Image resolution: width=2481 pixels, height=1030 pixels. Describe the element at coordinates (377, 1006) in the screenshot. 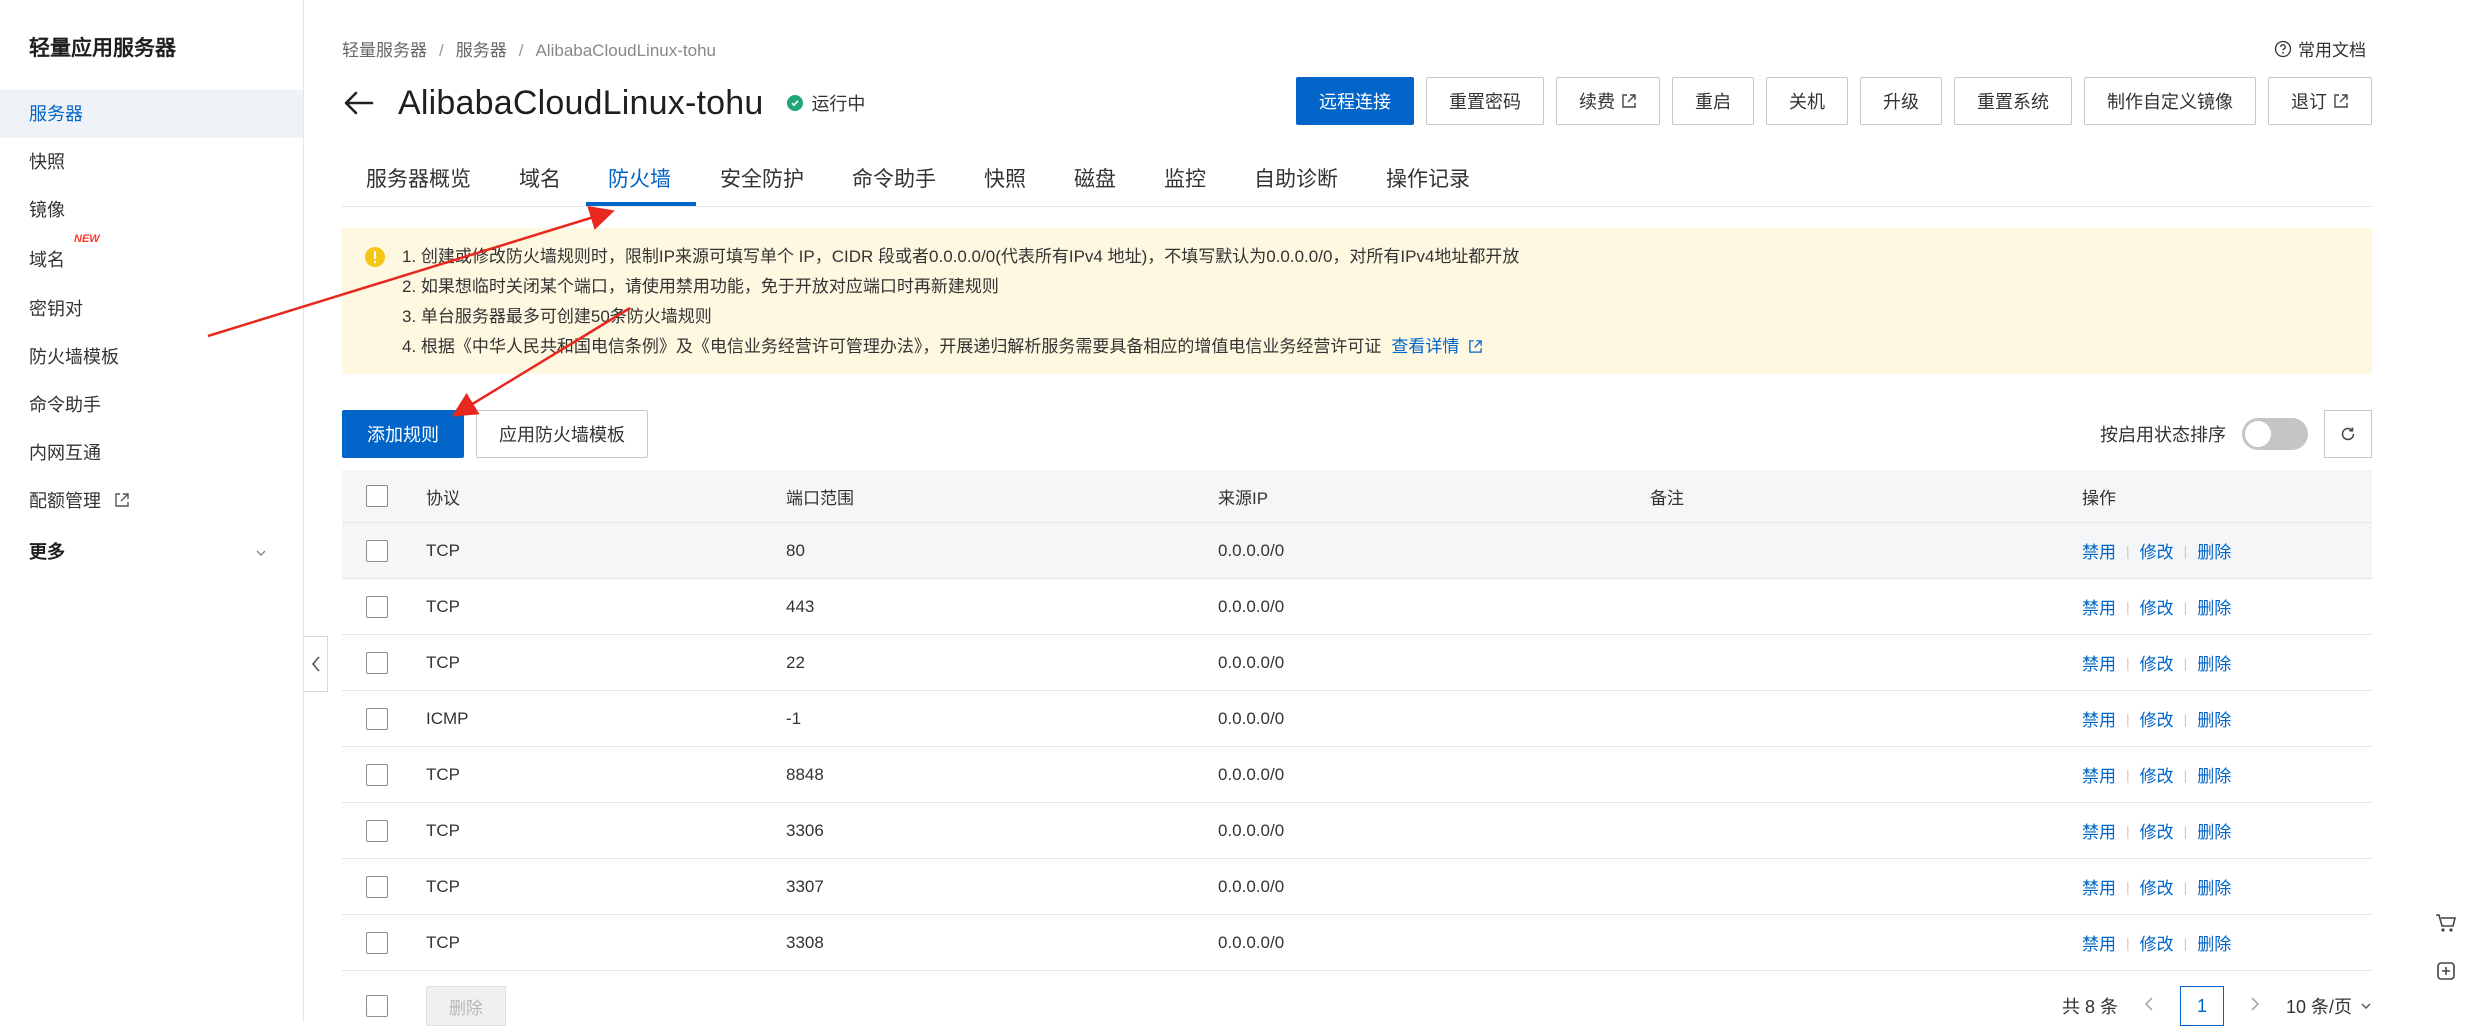

I see `select-all-checkbox-footer` at that location.